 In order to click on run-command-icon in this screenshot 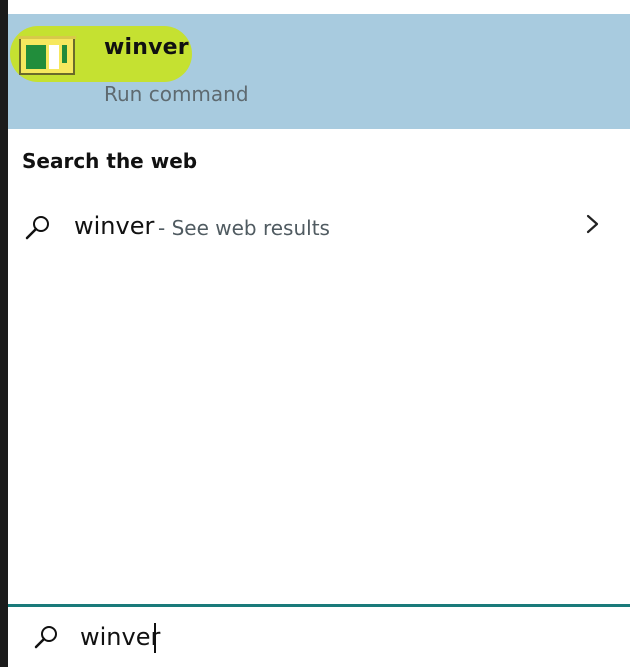, I will do `click(47, 55)`.